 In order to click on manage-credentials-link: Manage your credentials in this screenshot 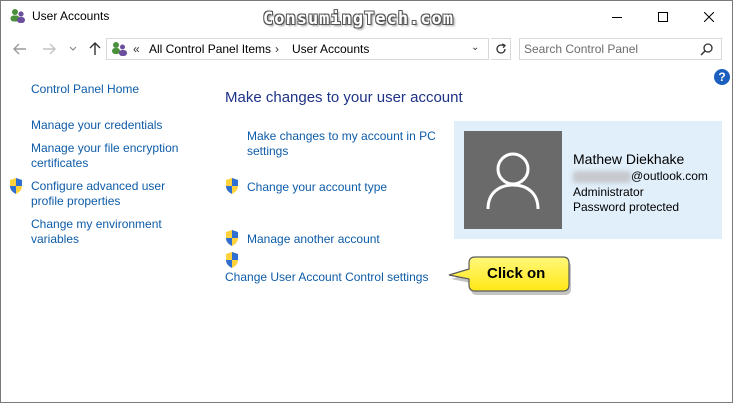, I will do `click(116, 125)`.